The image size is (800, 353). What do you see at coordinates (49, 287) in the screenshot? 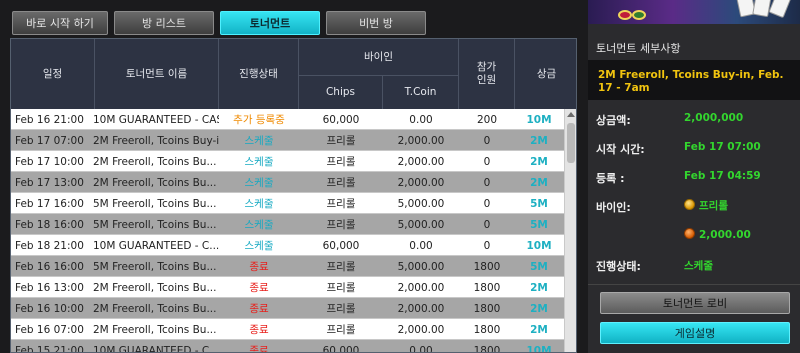
I see `row-date: Feb 16 13:00` at bounding box center [49, 287].